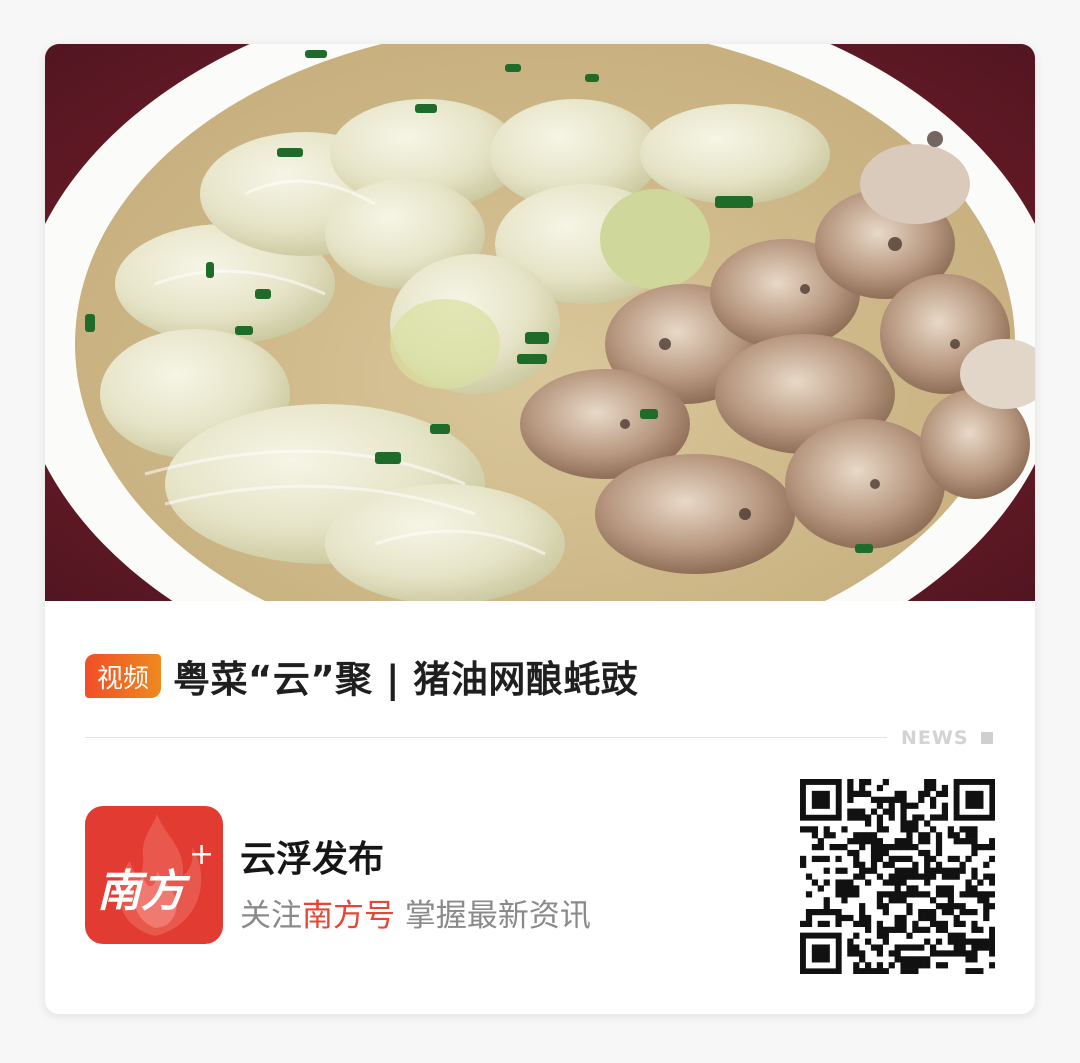 The height and width of the screenshot is (1063, 1080). I want to click on slogan-prefix: 关注, so click(271, 916).